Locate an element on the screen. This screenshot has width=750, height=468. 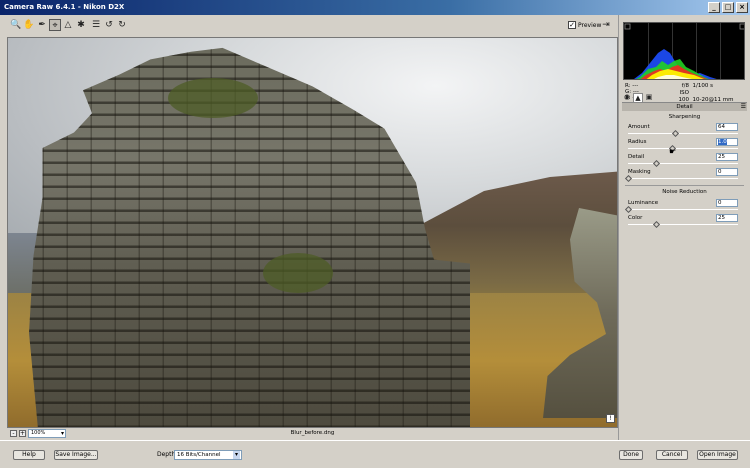
done-button: Done is located at coordinates (631, 455).